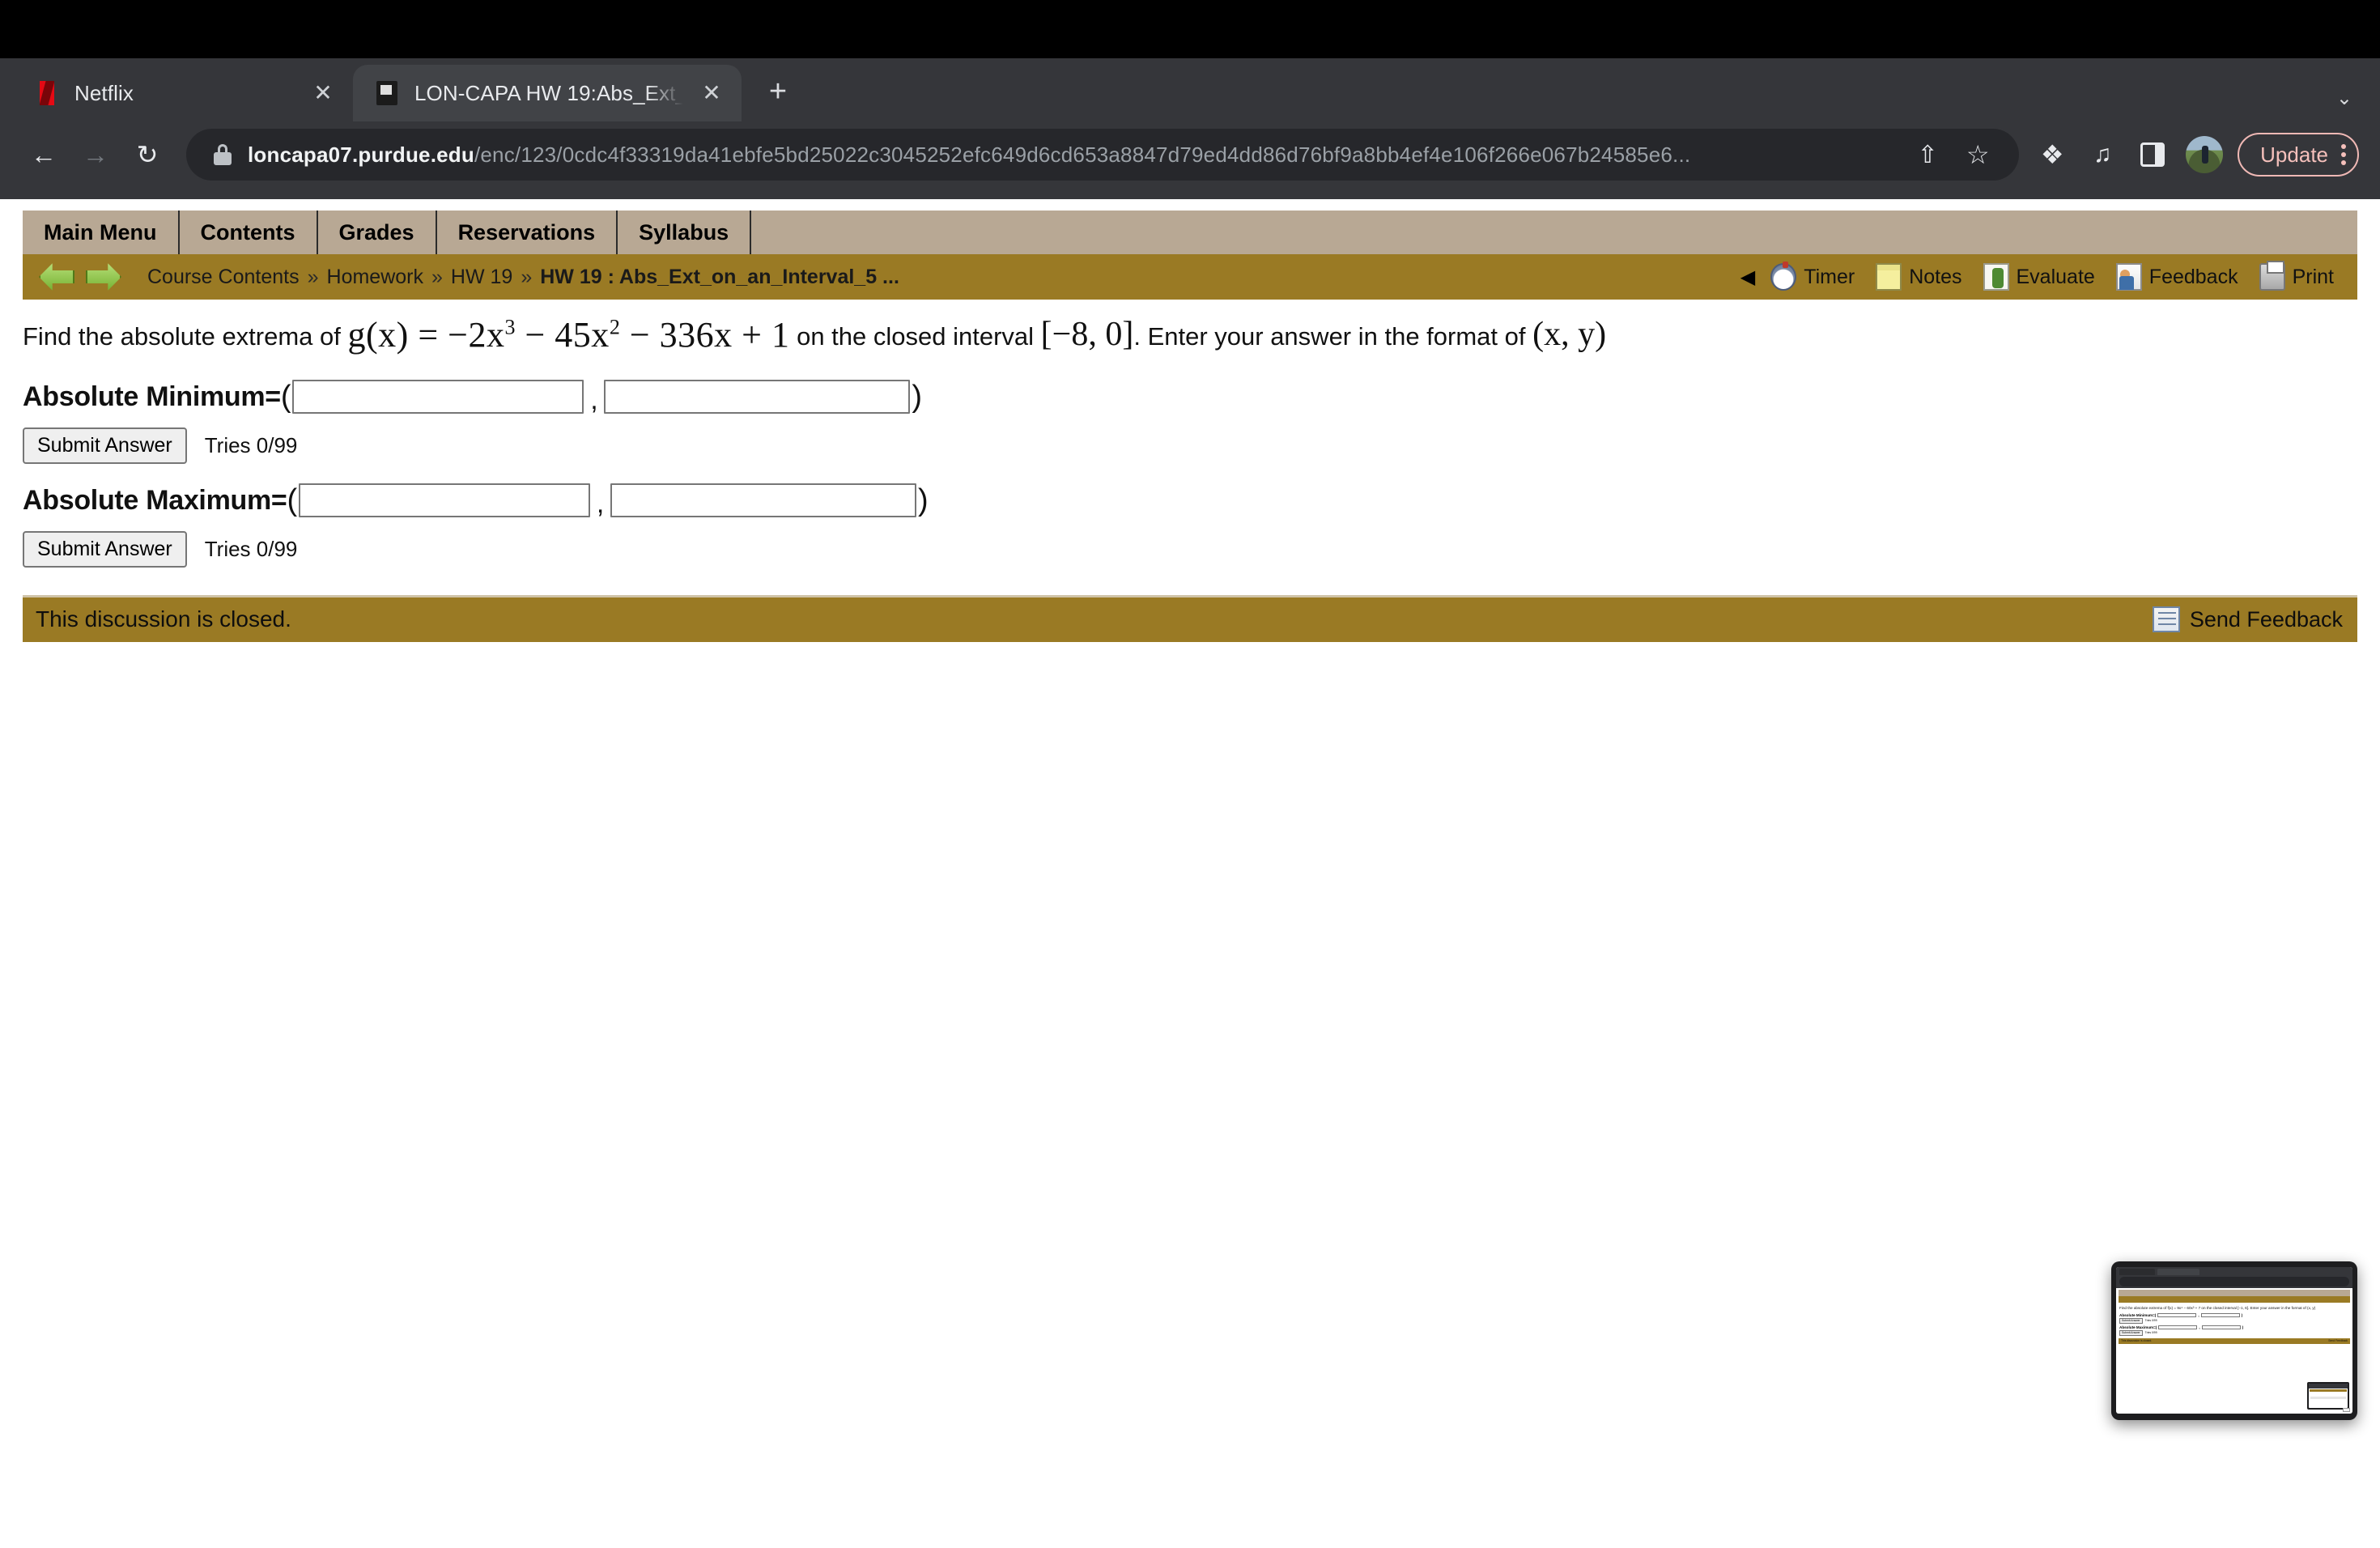  I want to click on menu-item-grades: Grades, so click(378, 233).